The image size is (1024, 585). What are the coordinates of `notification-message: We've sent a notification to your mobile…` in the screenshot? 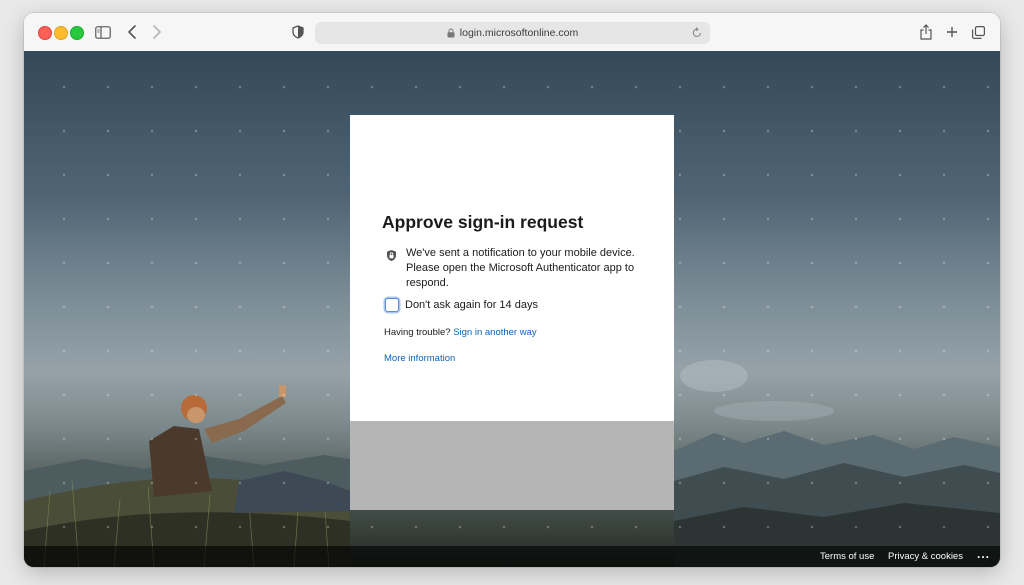 It's located at (520, 268).